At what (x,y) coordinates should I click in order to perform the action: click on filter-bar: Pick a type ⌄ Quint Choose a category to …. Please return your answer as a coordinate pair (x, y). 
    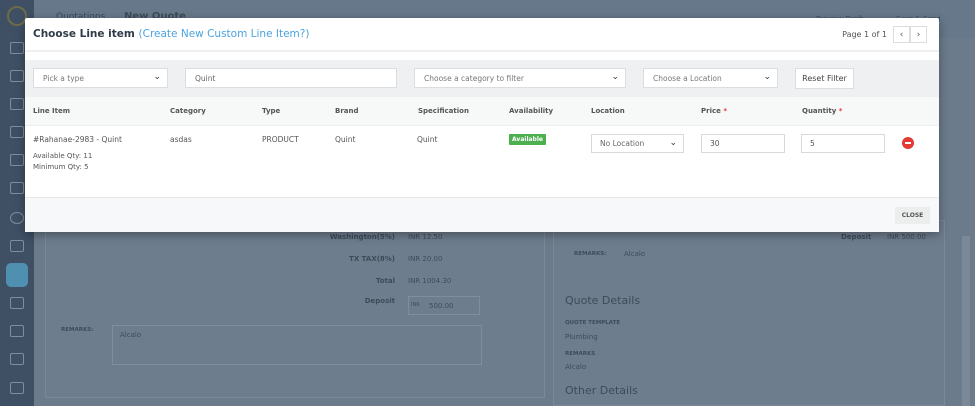
    Looking at the image, I should click on (482, 78).